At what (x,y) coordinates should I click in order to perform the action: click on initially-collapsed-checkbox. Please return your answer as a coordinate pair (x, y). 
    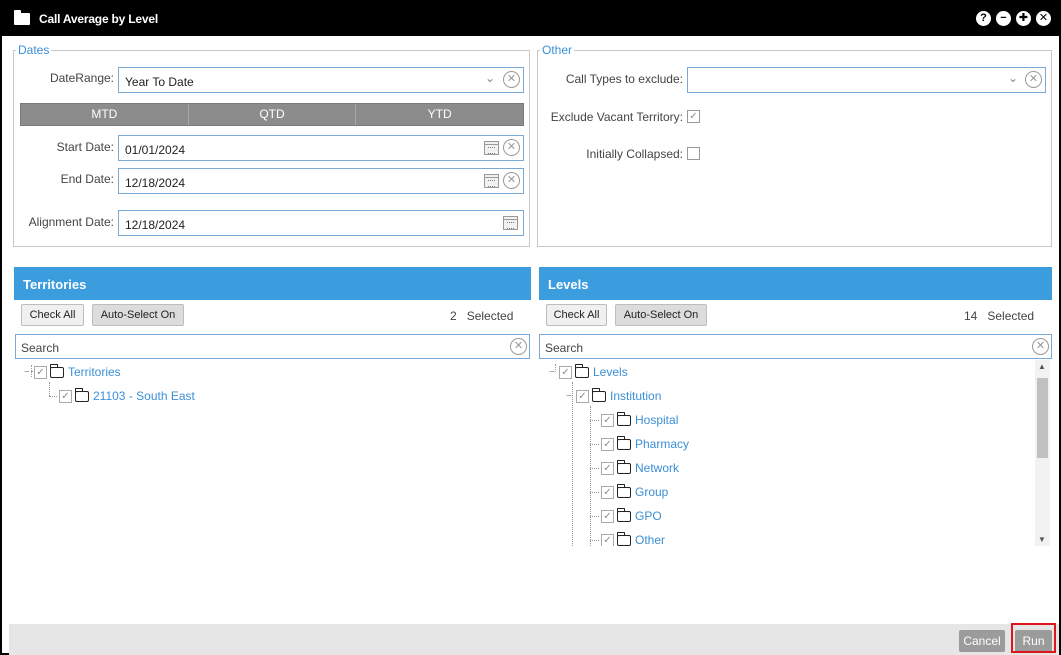
    Looking at the image, I should click on (693, 153).